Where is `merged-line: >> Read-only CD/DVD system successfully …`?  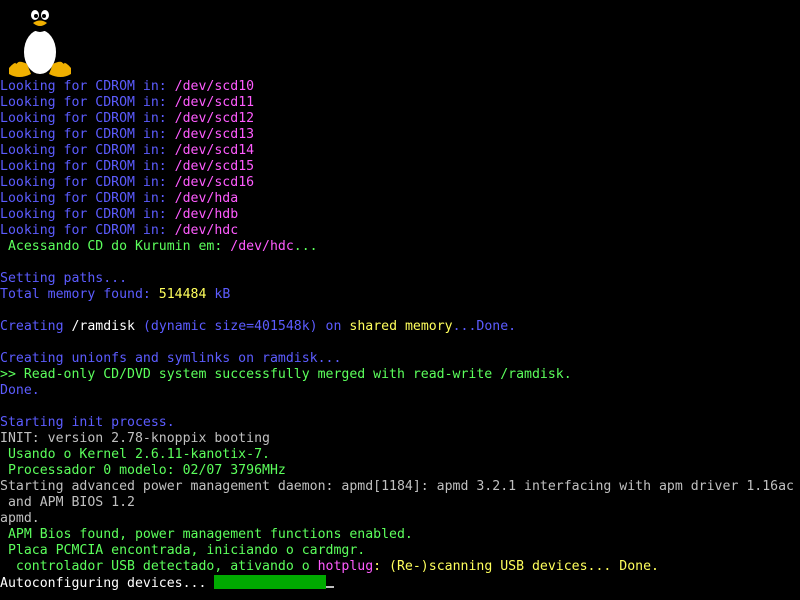 merged-line: >> Read-only CD/DVD system successfully … is located at coordinates (286, 374).